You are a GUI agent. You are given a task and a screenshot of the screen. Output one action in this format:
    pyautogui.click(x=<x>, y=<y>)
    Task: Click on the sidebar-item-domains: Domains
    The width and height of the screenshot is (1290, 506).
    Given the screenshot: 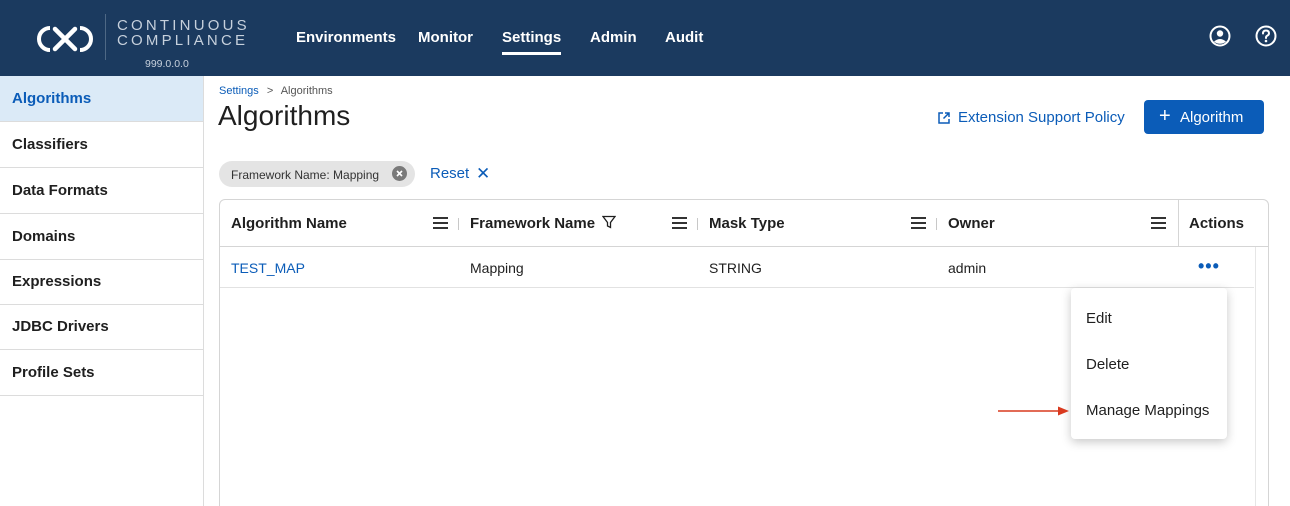 What is the action you would take?
    pyautogui.click(x=101, y=237)
    